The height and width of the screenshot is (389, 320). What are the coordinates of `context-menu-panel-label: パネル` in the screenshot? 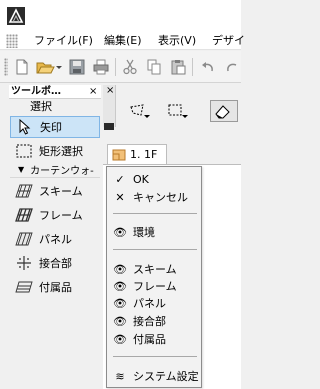 It's located at (149, 303).